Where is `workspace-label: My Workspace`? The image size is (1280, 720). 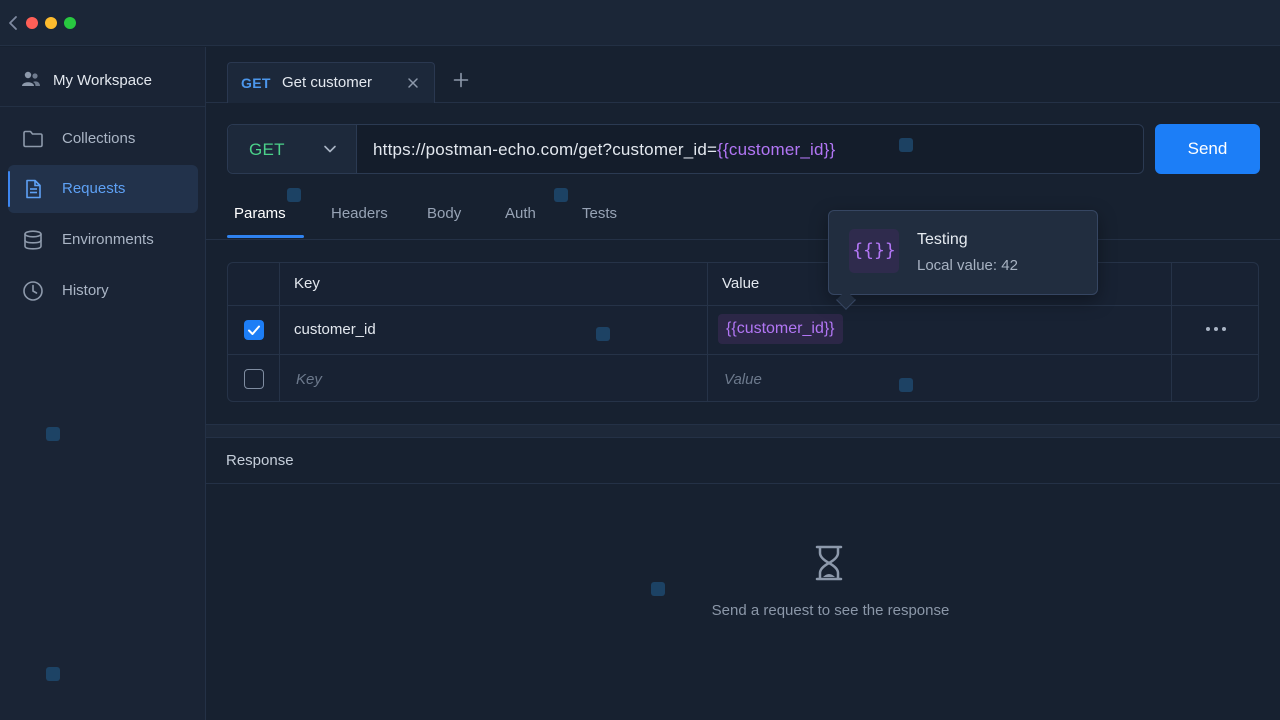 workspace-label: My Workspace is located at coordinates (102, 80).